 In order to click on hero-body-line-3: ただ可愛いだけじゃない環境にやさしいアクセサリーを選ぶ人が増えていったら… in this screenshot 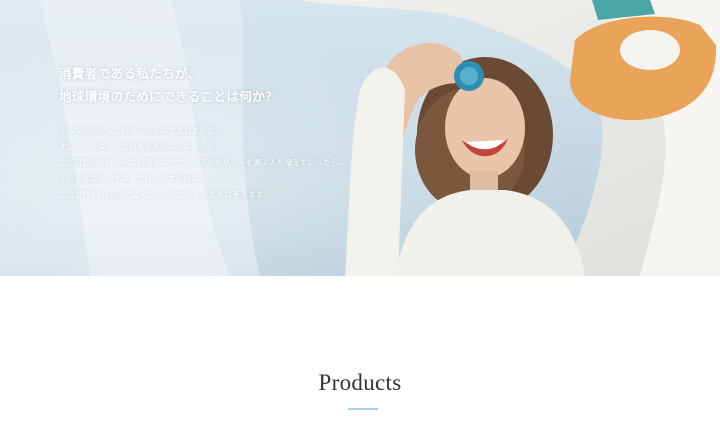, I will do `click(203, 162)`.